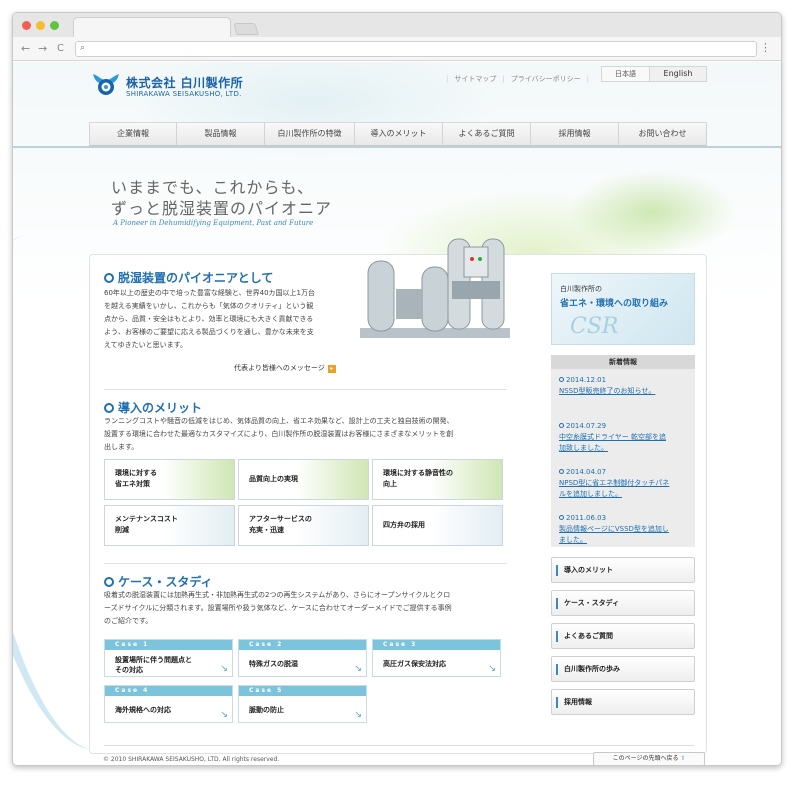 The height and width of the screenshot is (785, 800). Describe the element at coordinates (575, 134) in the screenshot. I see `gnav-item-6: 採用情報` at that location.